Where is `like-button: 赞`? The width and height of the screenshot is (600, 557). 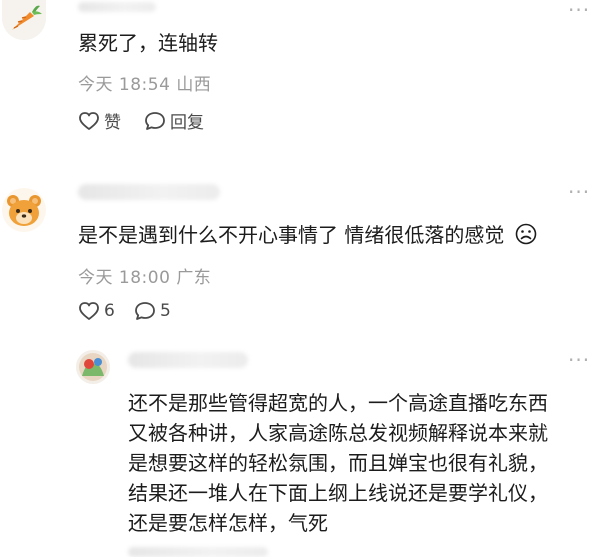 like-button: 赞 is located at coordinates (99, 120).